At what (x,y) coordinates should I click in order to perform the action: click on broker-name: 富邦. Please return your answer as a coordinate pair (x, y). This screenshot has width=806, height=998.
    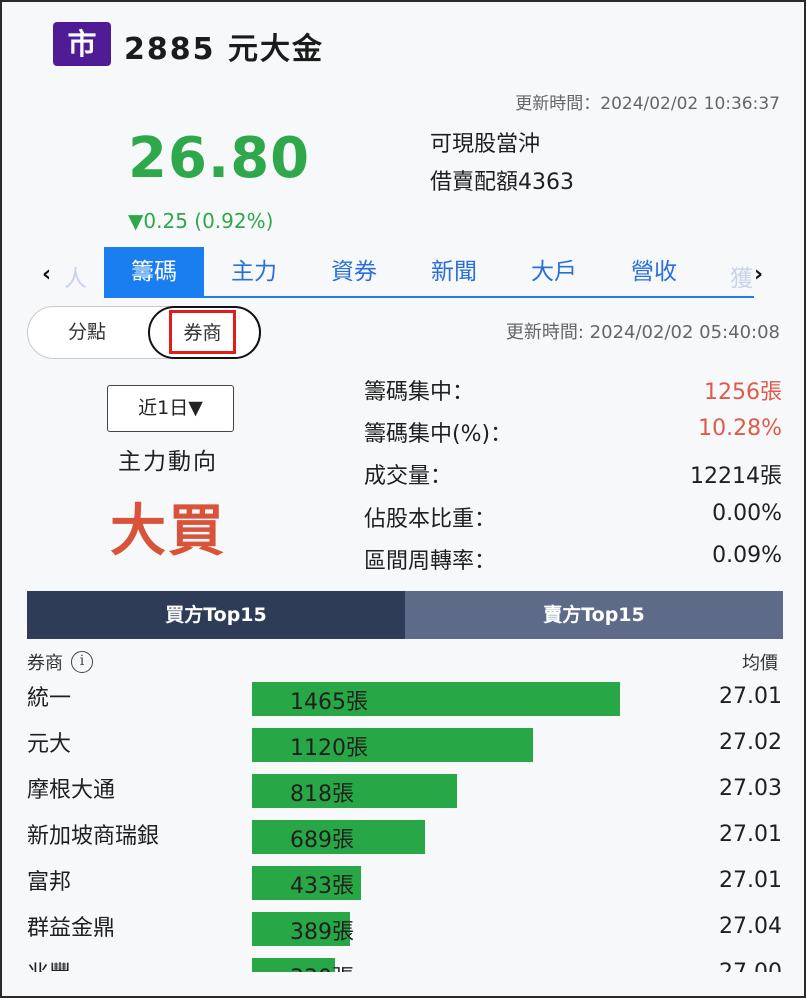
    Looking at the image, I should click on (49, 882).